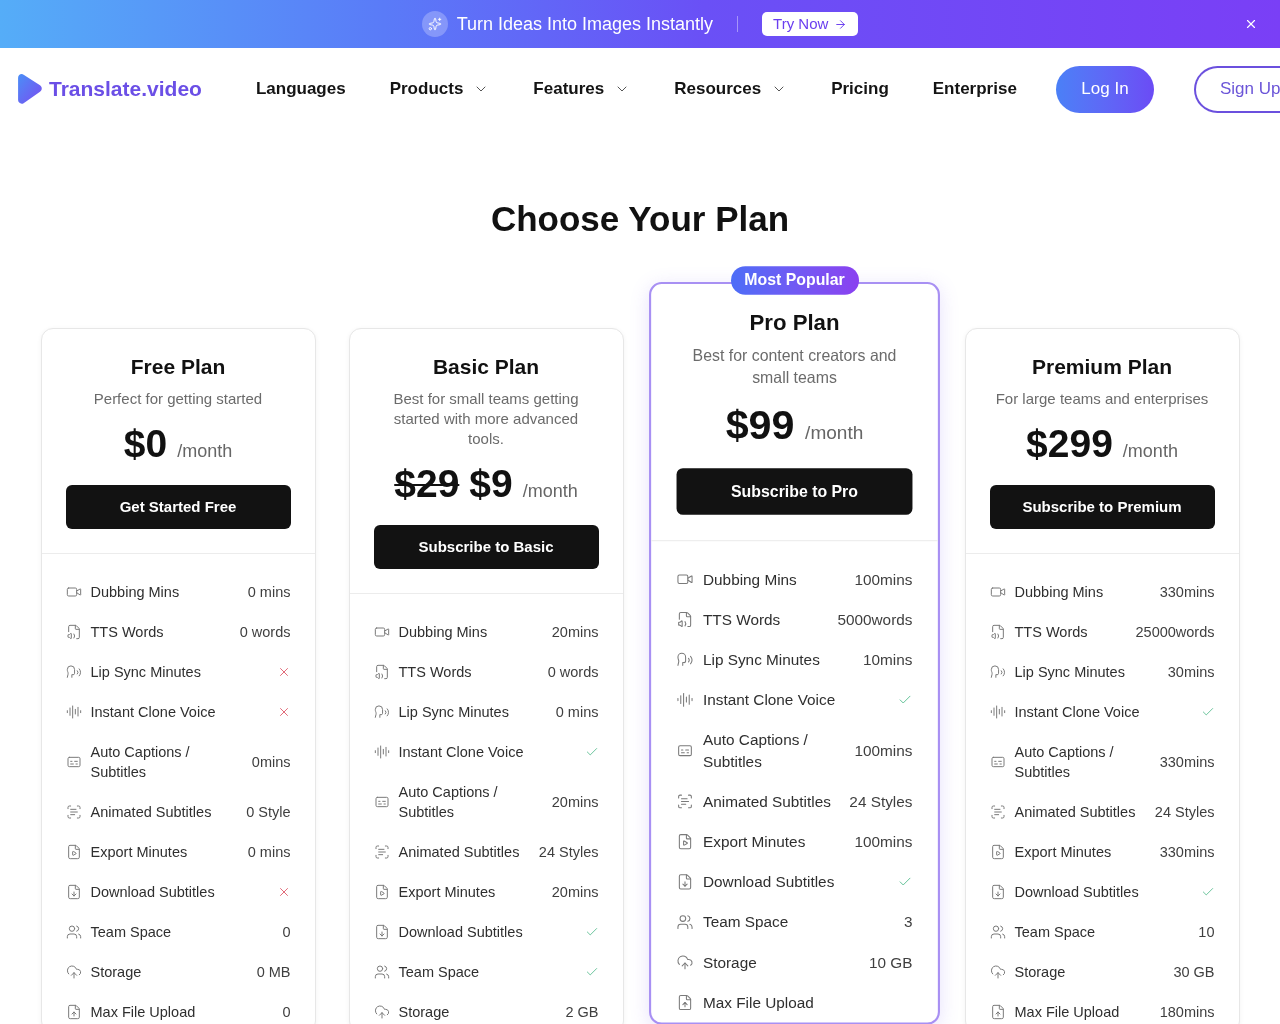 The height and width of the screenshot is (1024, 1280). What do you see at coordinates (491, 484) in the screenshot?
I see `price-amount: $9` at bounding box center [491, 484].